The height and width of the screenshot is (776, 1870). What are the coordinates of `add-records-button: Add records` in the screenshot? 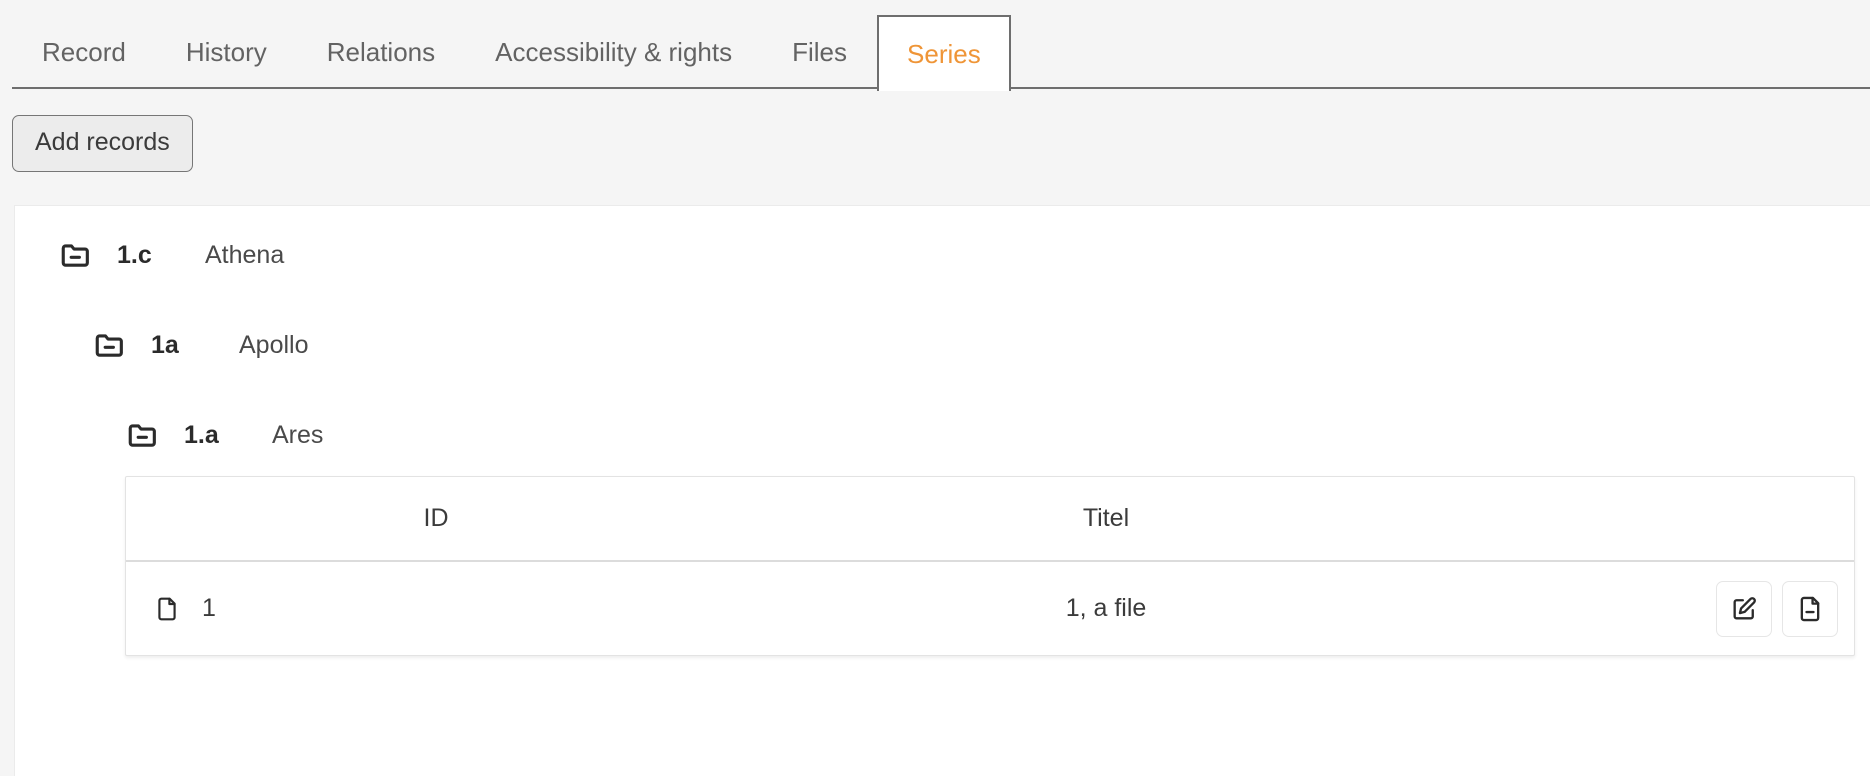 It's located at (102, 143).